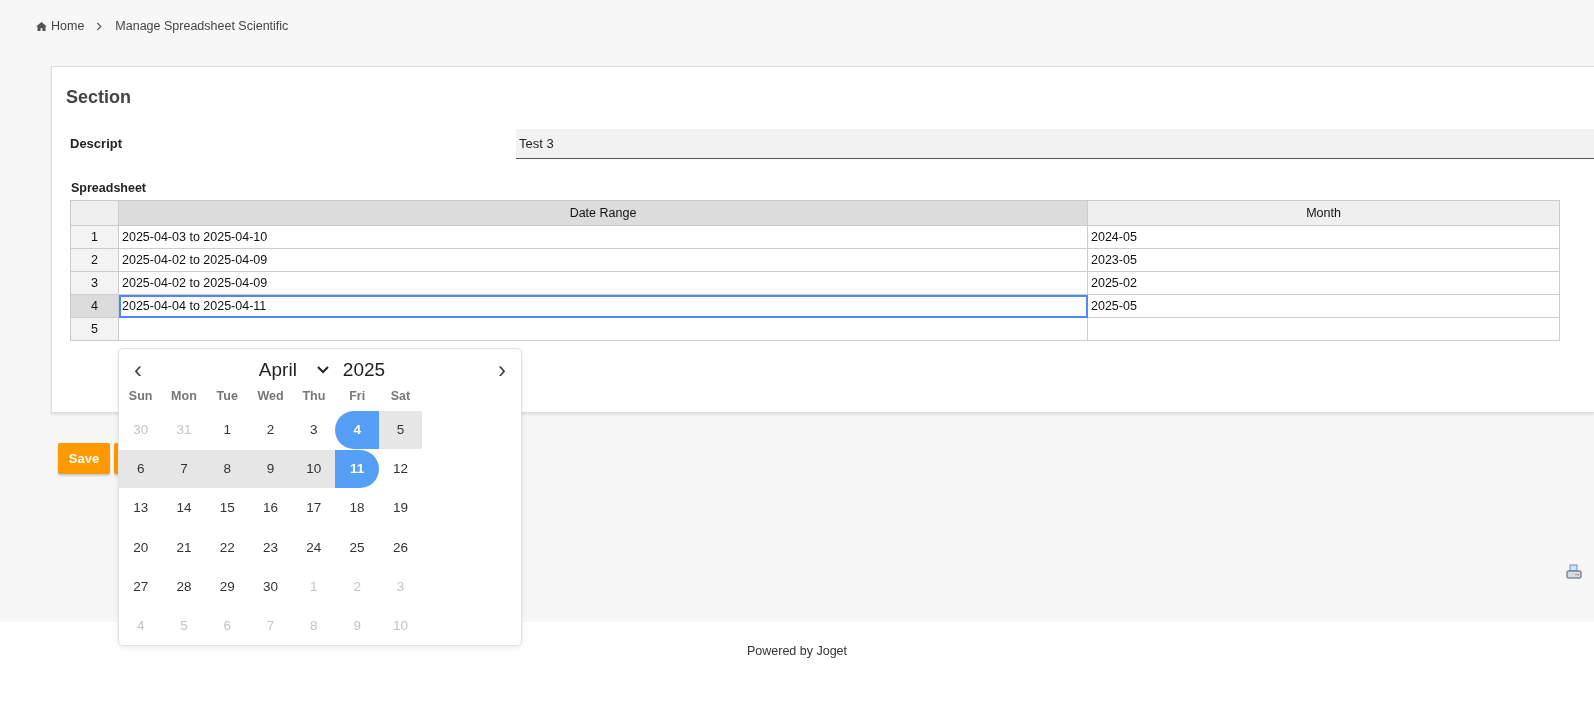  I want to click on calendar-day: 2, so click(270, 430).